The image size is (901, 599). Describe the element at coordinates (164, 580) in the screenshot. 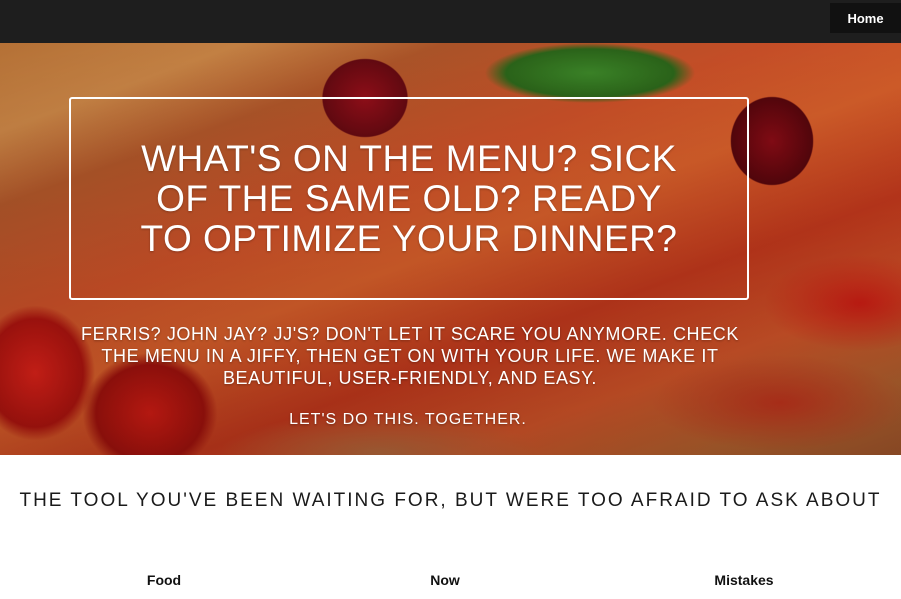

I see `feature-heading-food: Food` at that location.